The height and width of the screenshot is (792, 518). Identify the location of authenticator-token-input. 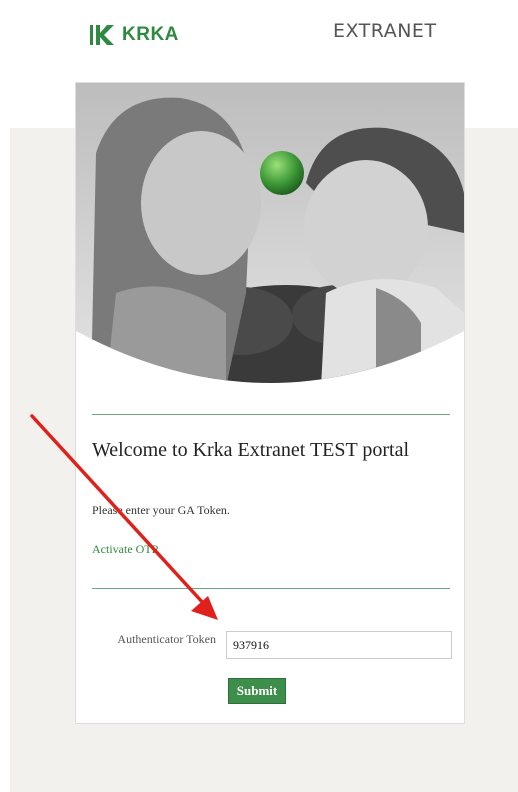
(339, 645).